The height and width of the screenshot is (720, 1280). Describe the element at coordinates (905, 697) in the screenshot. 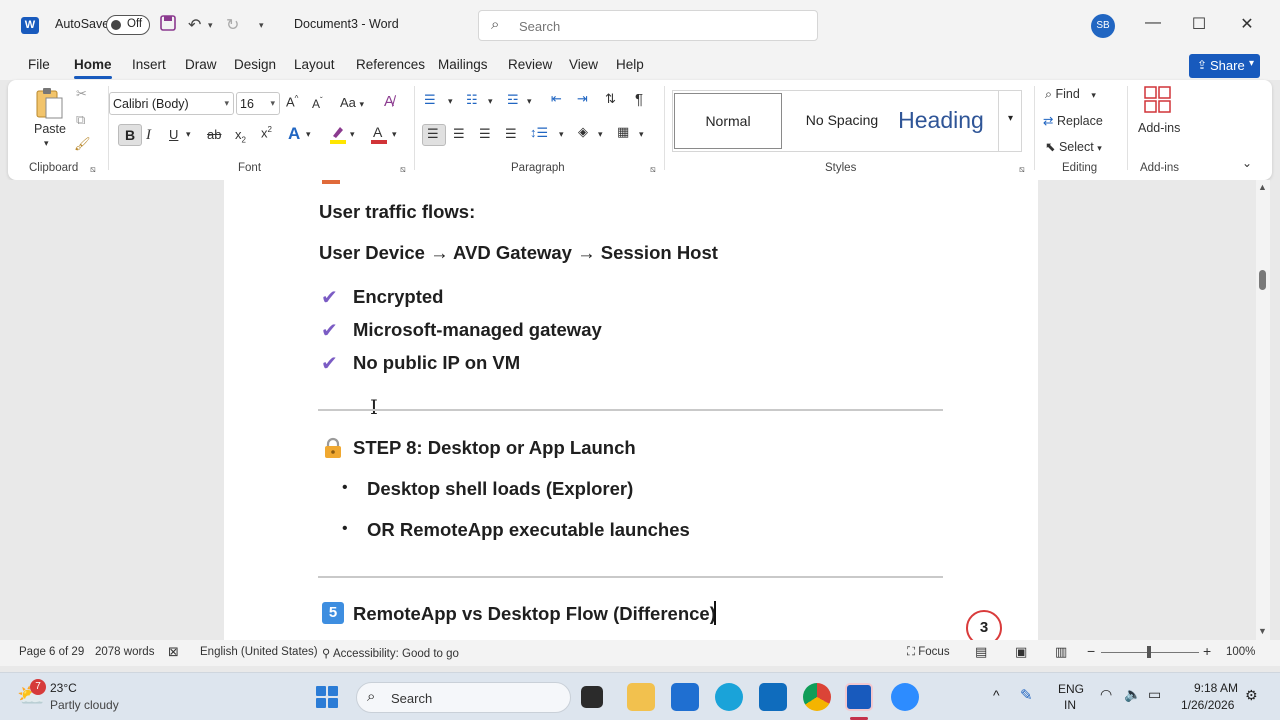

I see `zoom-app-icon` at that location.